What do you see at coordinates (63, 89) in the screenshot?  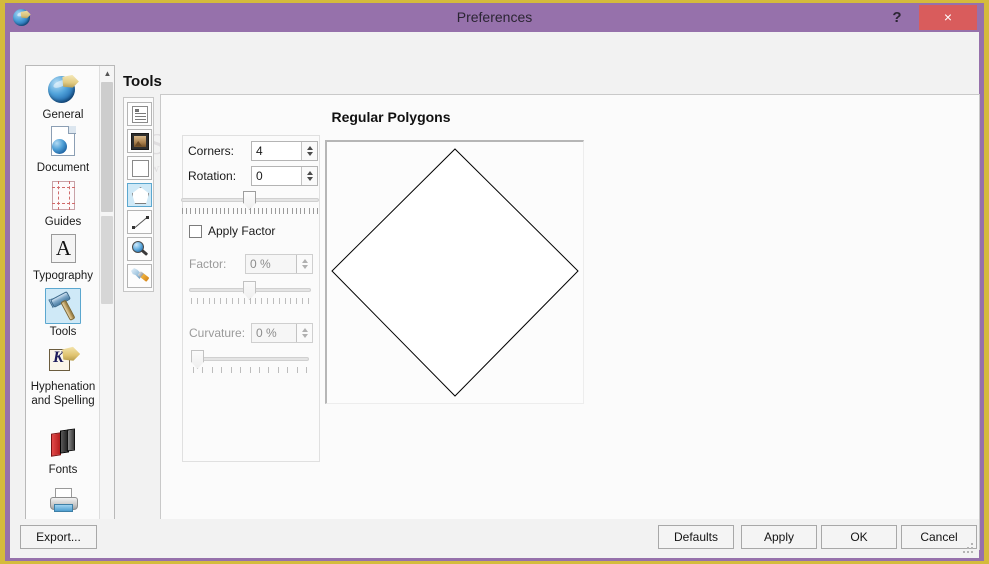 I see `globe-pen-icon` at bounding box center [63, 89].